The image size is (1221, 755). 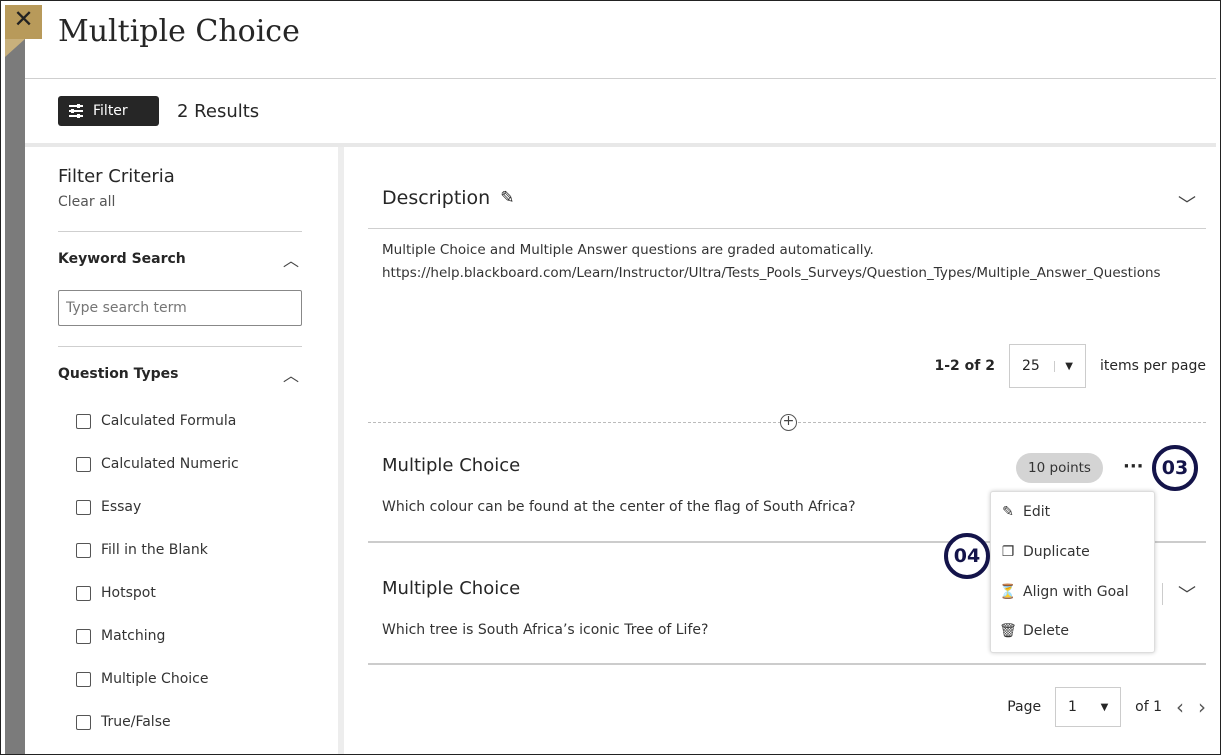 What do you see at coordinates (76, 111) in the screenshot?
I see `sliders-icon` at bounding box center [76, 111].